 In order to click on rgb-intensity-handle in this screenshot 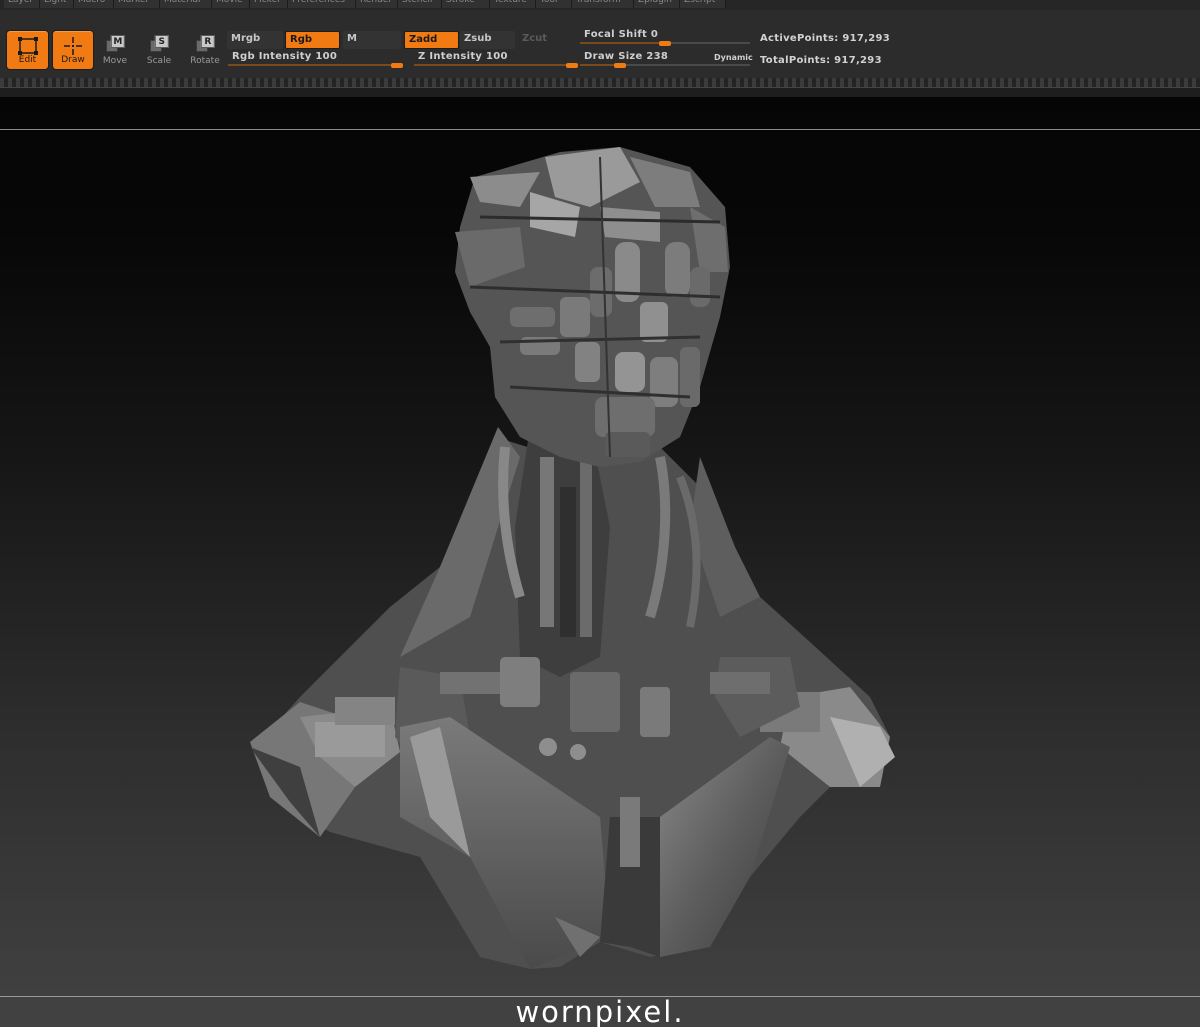, I will do `click(396, 65)`.